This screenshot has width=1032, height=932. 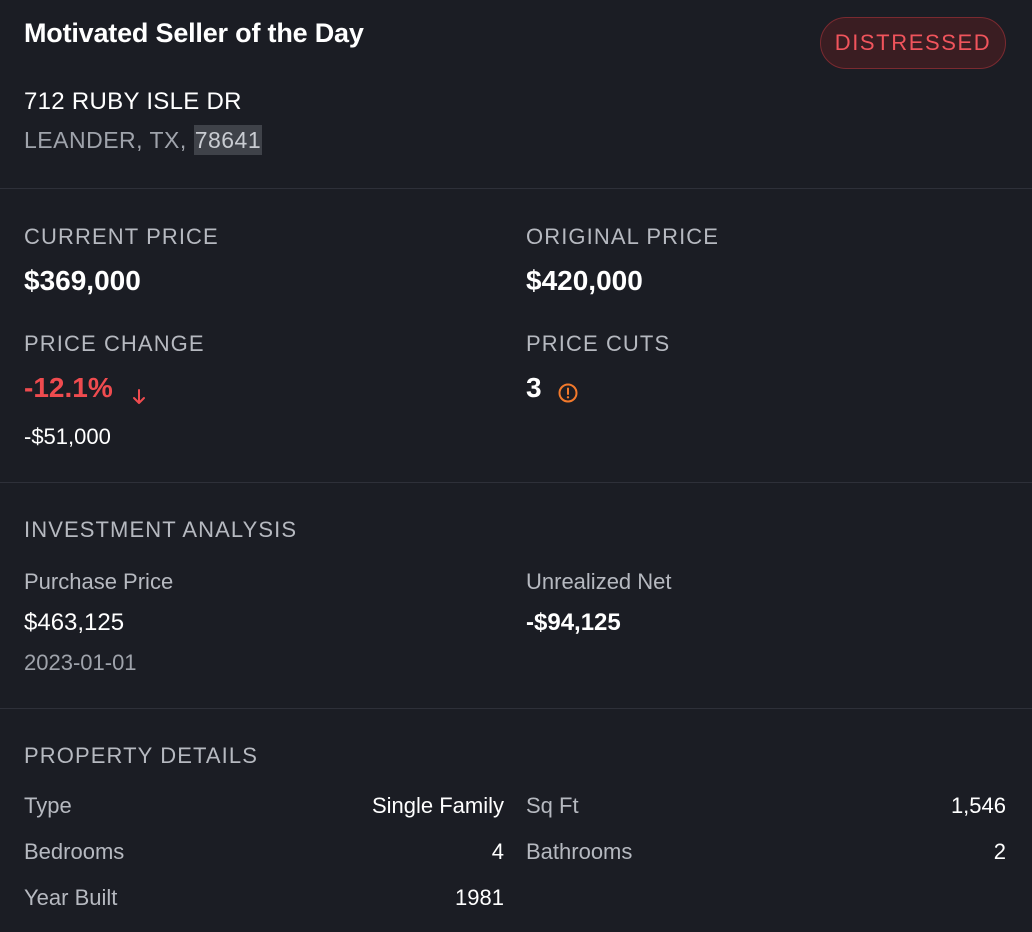 I want to click on price-change-percent: -12.1%, so click(x=85, y=388).